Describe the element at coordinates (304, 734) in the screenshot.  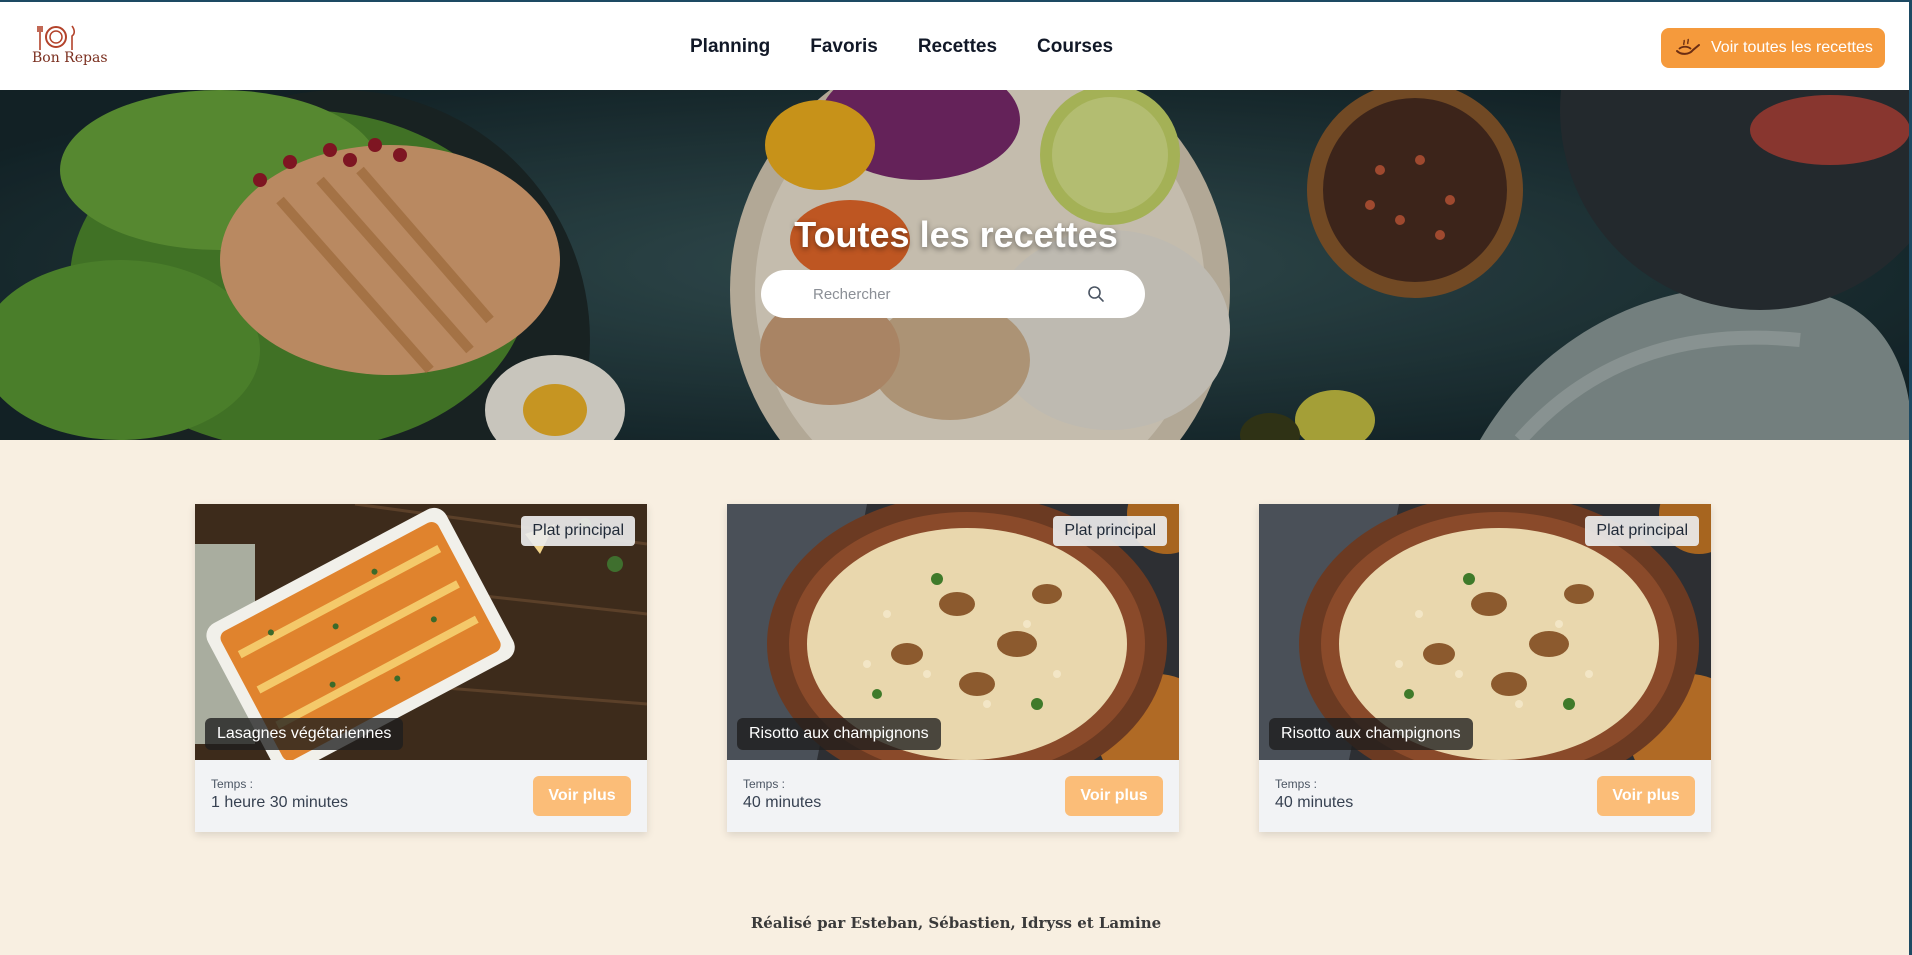
I see `recipe-title: Lasagnes végétariennes` at that location.